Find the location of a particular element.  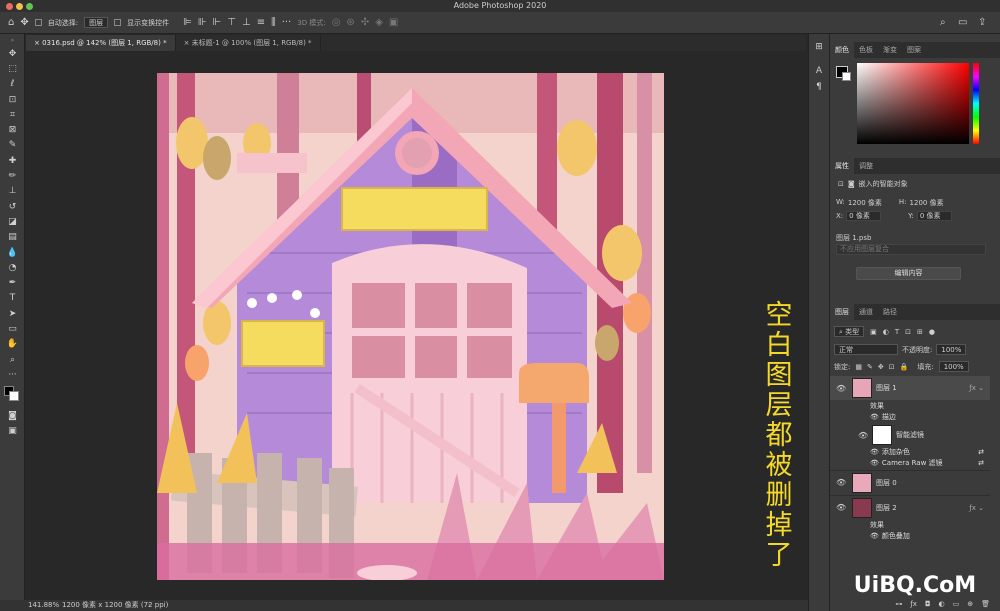

effect-eye-icon: 👁 is located at coordinates (874, 536).